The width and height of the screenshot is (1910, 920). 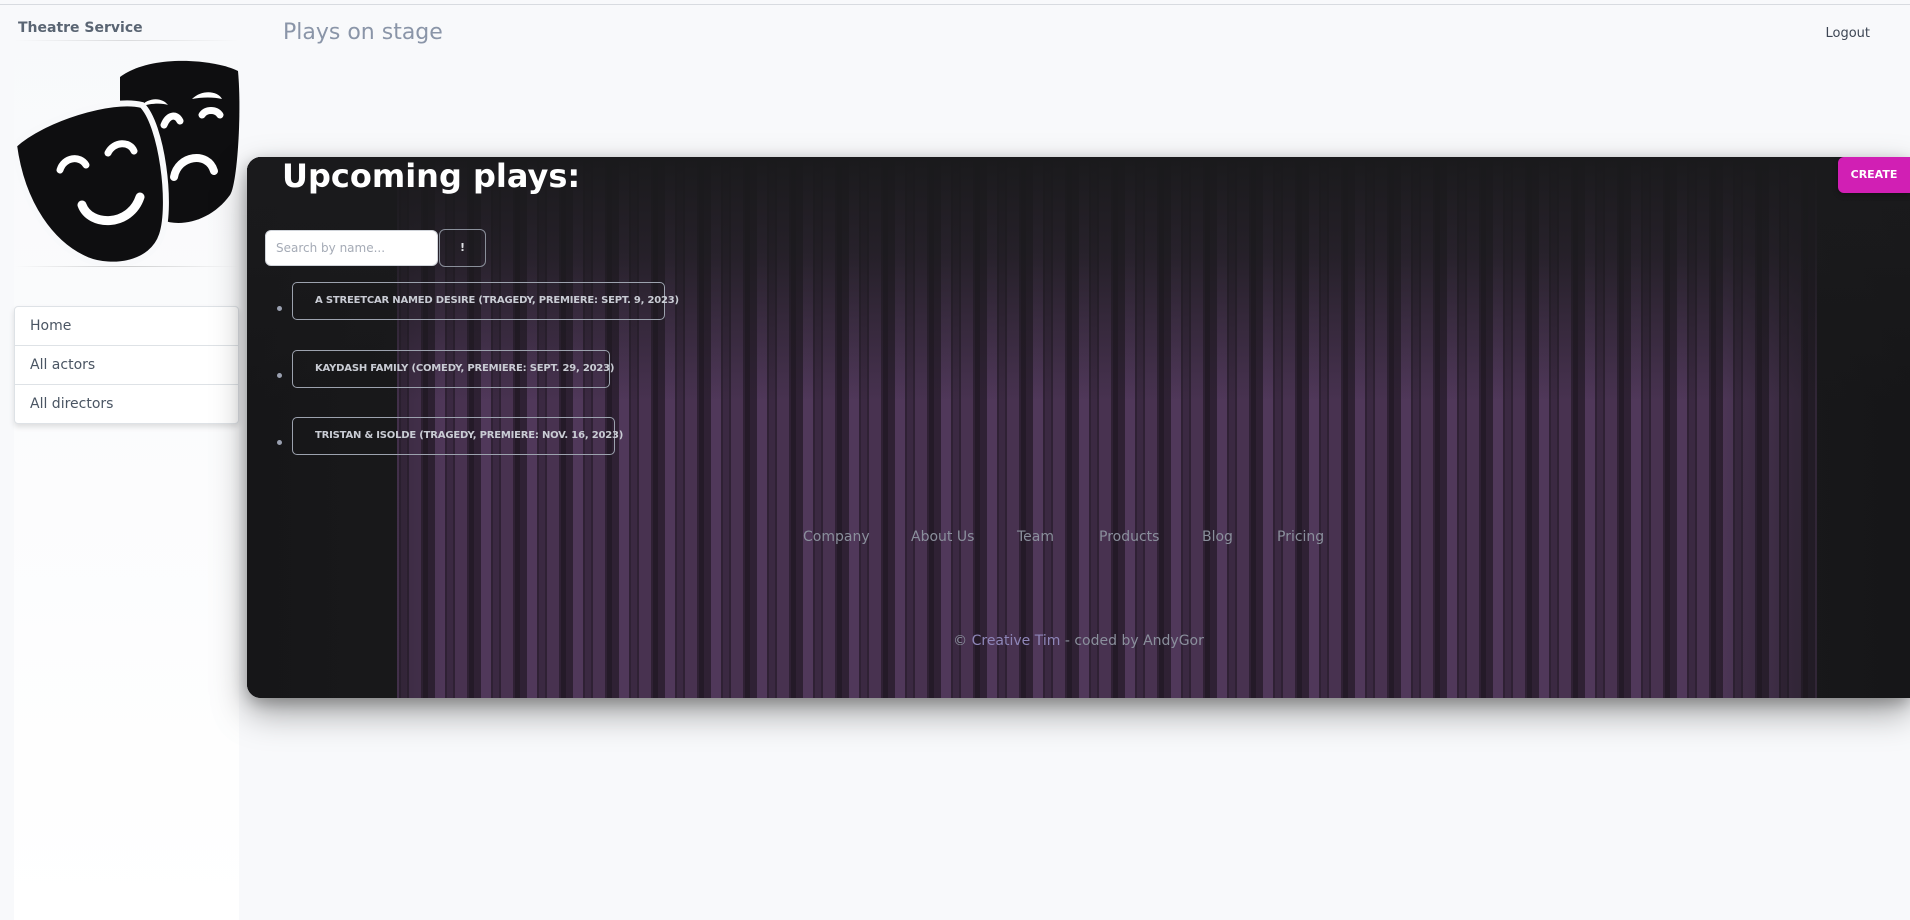 I want to click on logout-link: Logout, so click(x=1847, y=33).